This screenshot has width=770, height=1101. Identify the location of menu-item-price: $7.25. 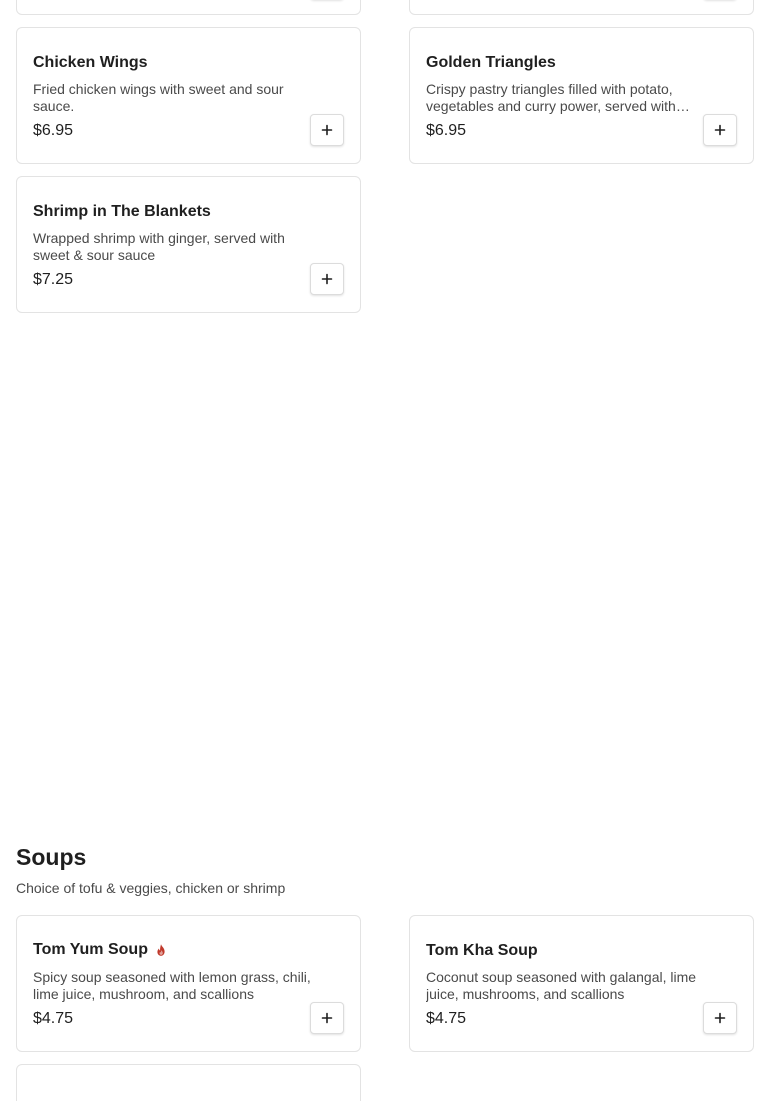
(53, 279).